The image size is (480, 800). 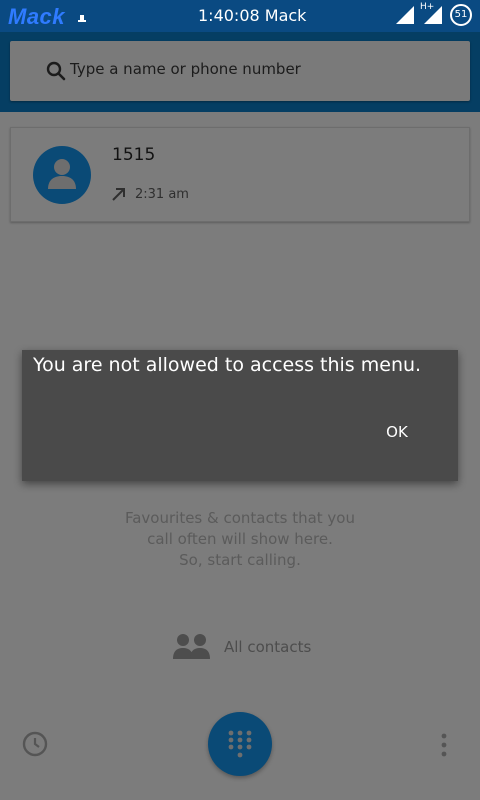 I want to click on person-icon, so click(x=62, y=174).